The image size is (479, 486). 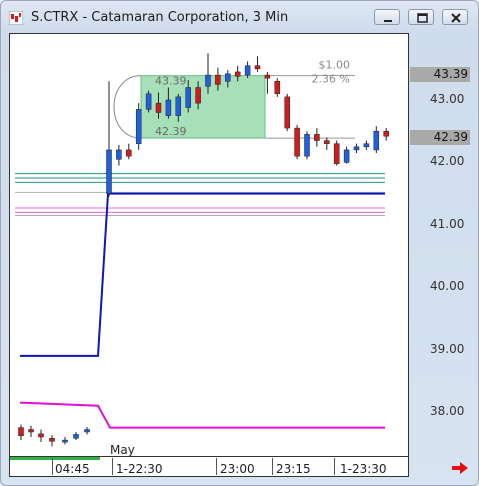 I want to click on minimize-button, so click(x=387, y=17).